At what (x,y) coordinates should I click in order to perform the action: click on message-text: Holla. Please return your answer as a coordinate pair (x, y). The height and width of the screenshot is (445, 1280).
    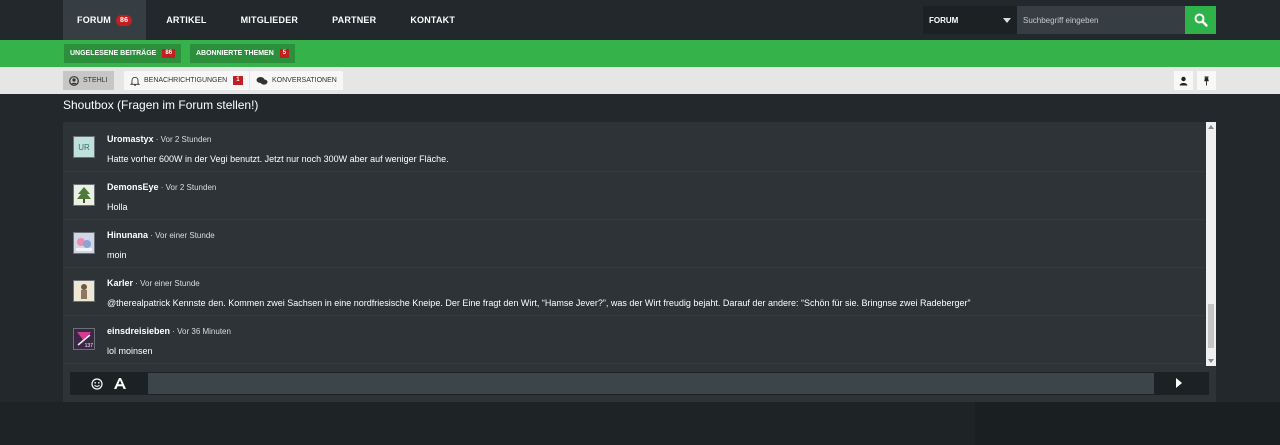
    Looking at the image, I should click on (117, 207).